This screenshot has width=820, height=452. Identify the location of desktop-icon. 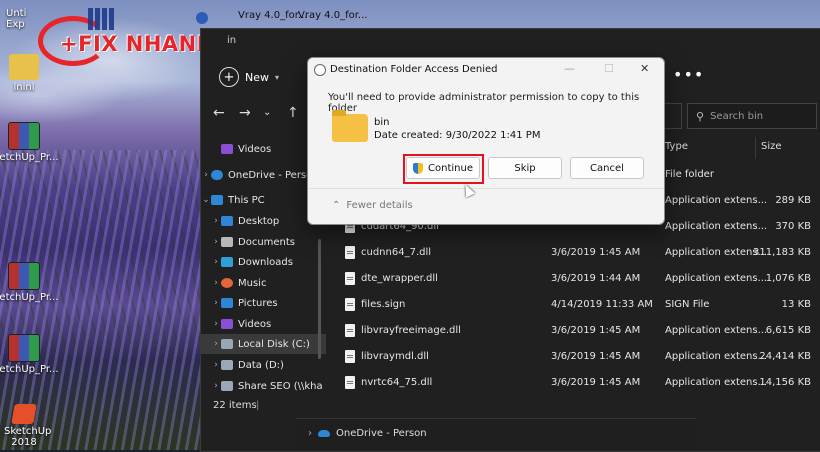
(227, 221).